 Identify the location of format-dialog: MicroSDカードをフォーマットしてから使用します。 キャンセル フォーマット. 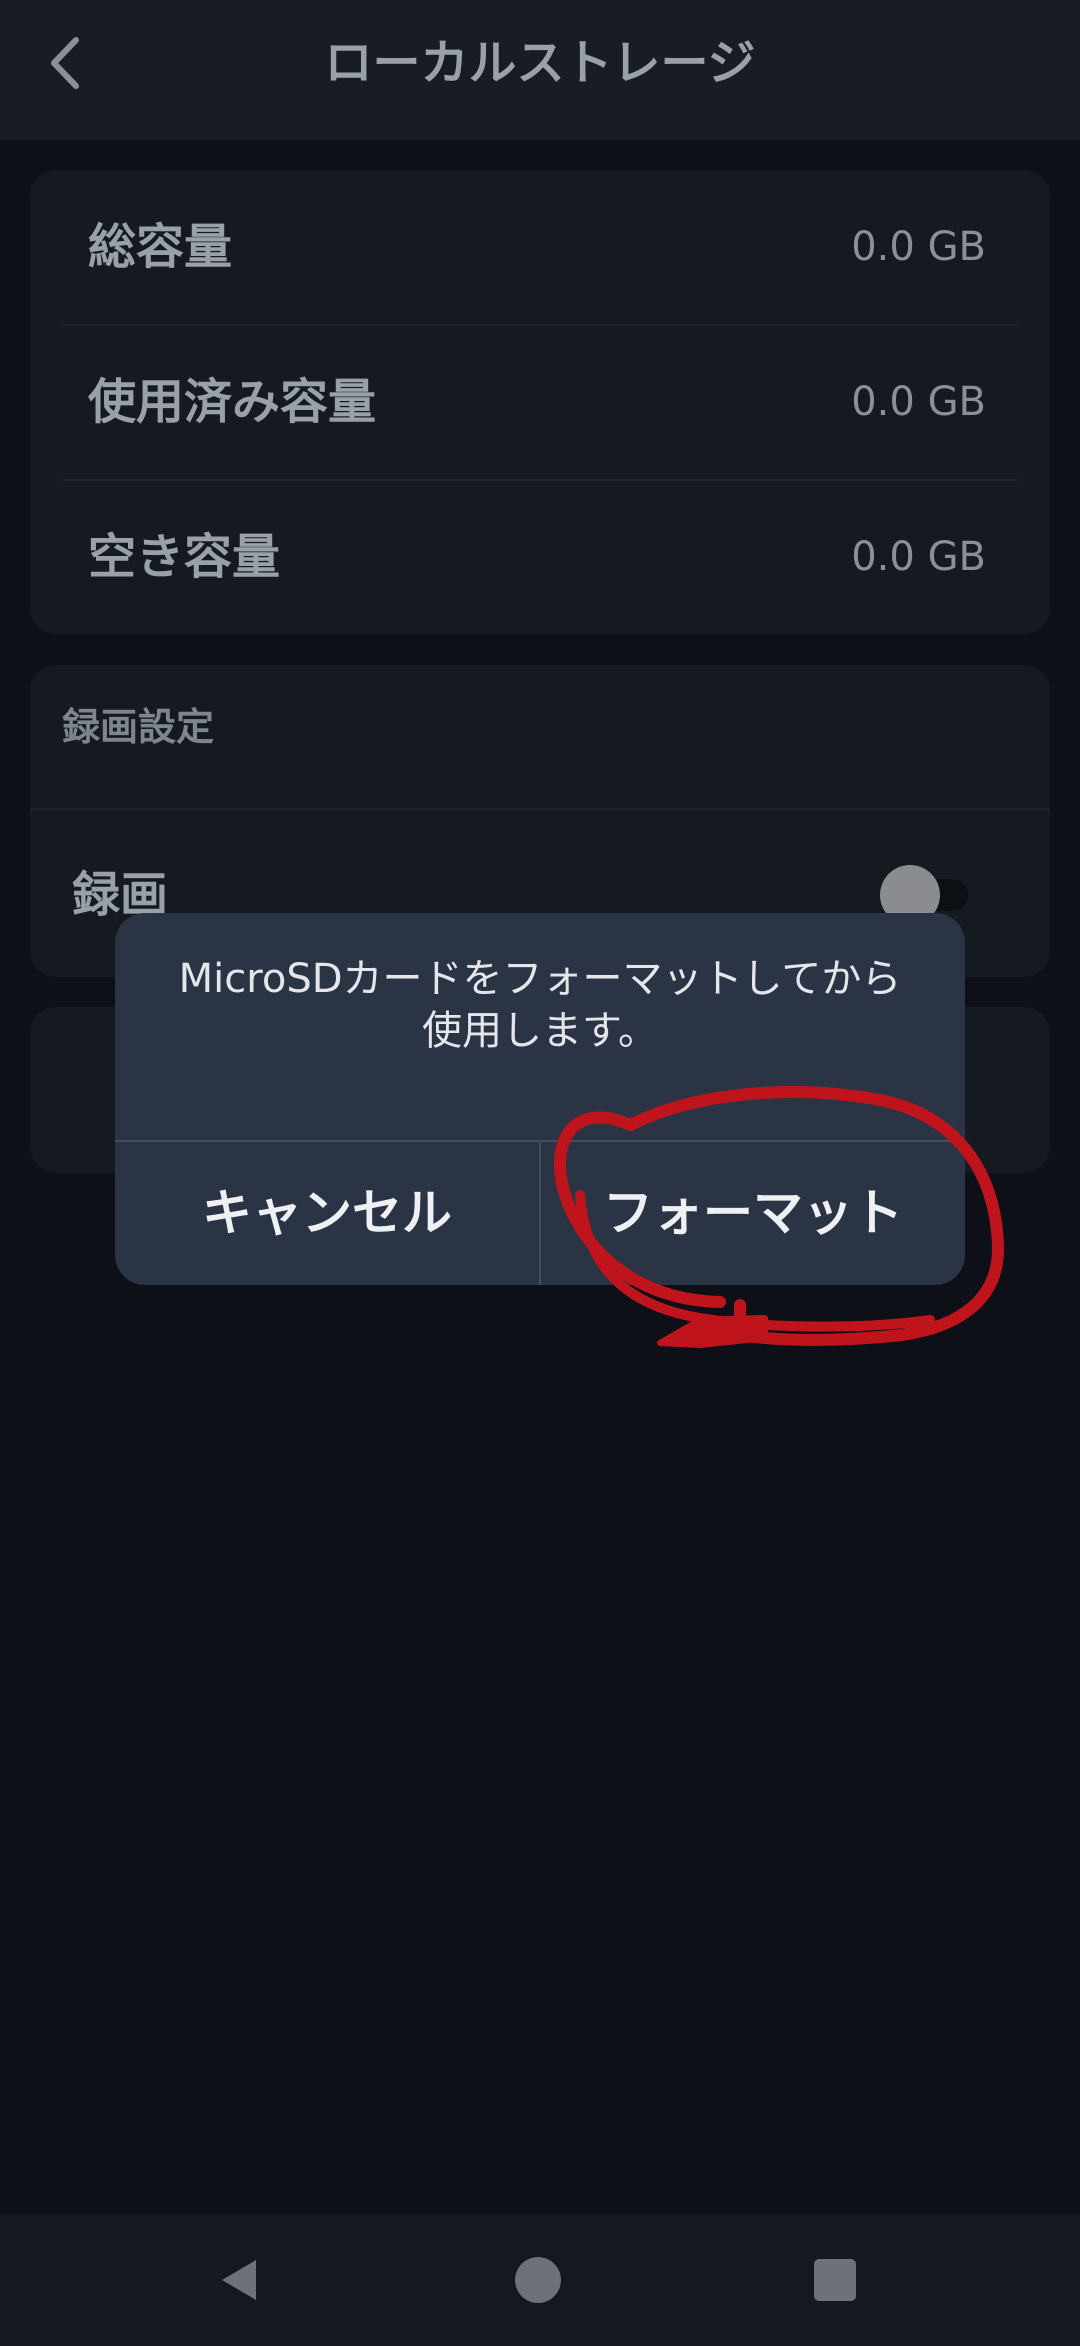
(540, 1099).